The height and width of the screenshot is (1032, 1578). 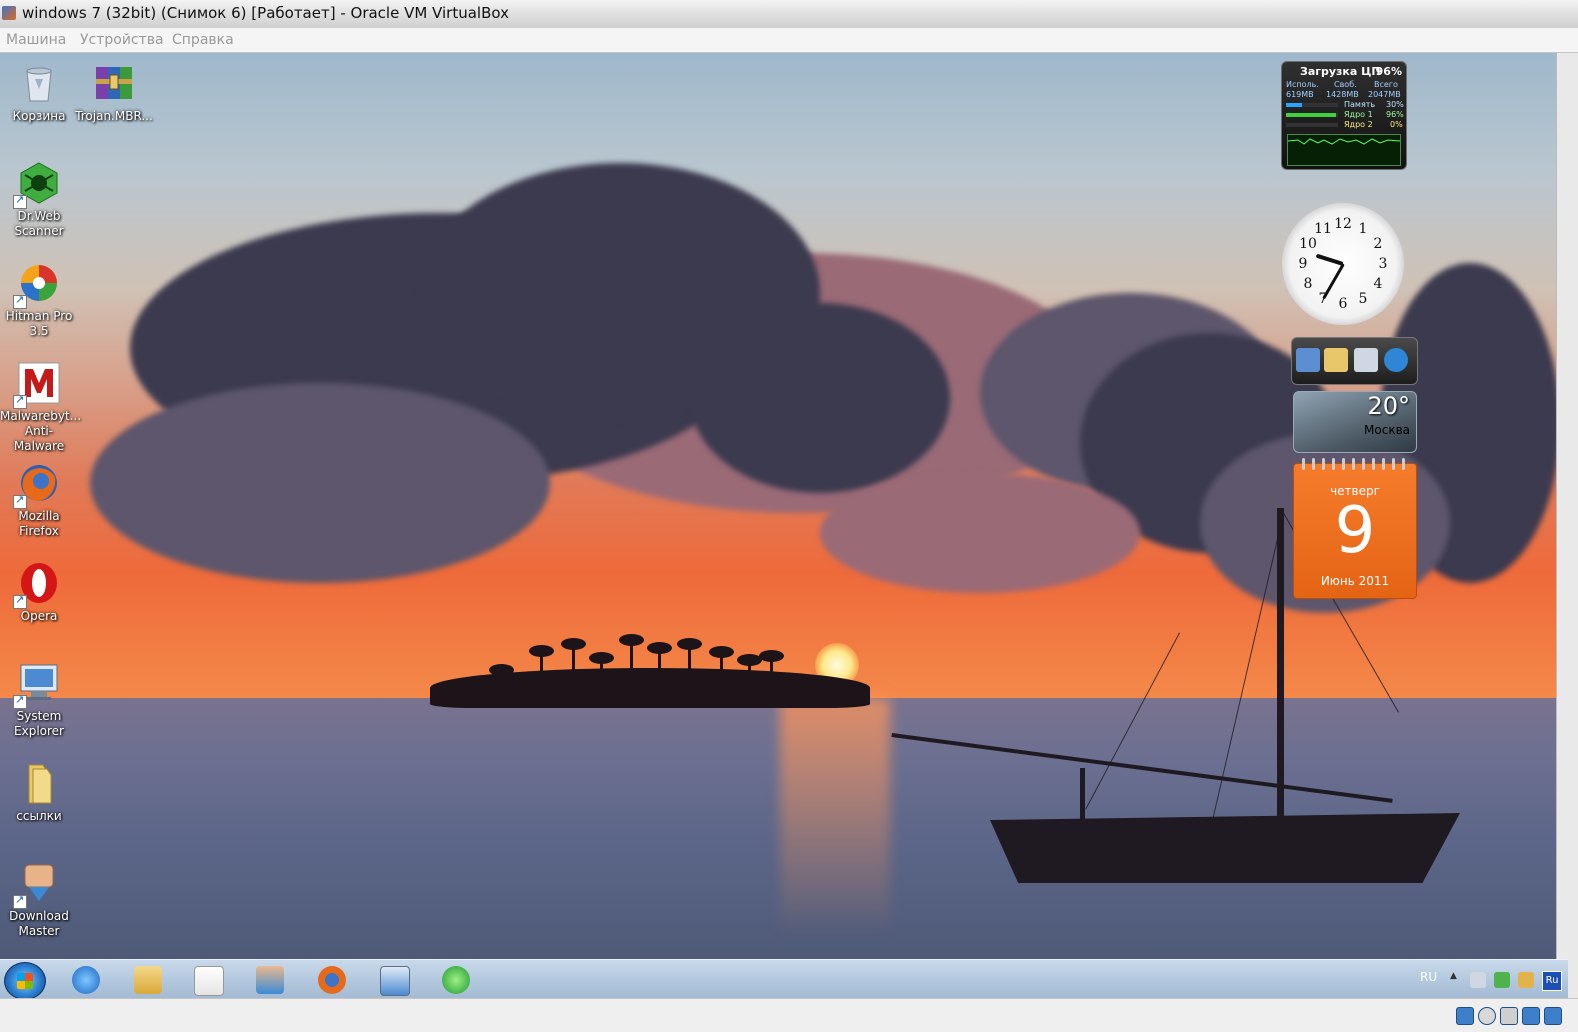 What do you see at coordinates (1502, 980) in the screenshot?
I see `tray-antivirus-icon` at bounding box center [1502, 980].